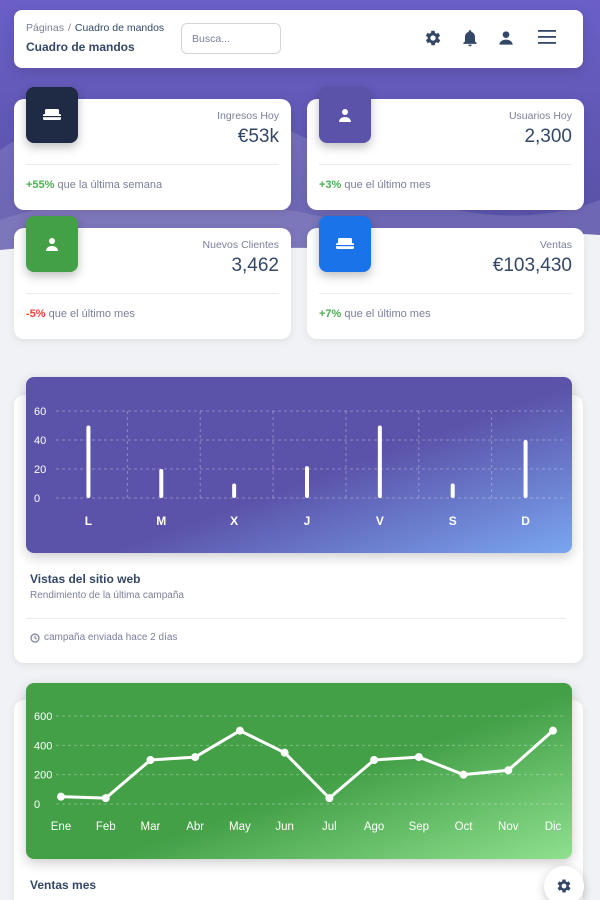  What do you see at coordinates (63, 885) in the screenshot?
I see `card-title: Ventas mes` at bounding box center [63, 885].